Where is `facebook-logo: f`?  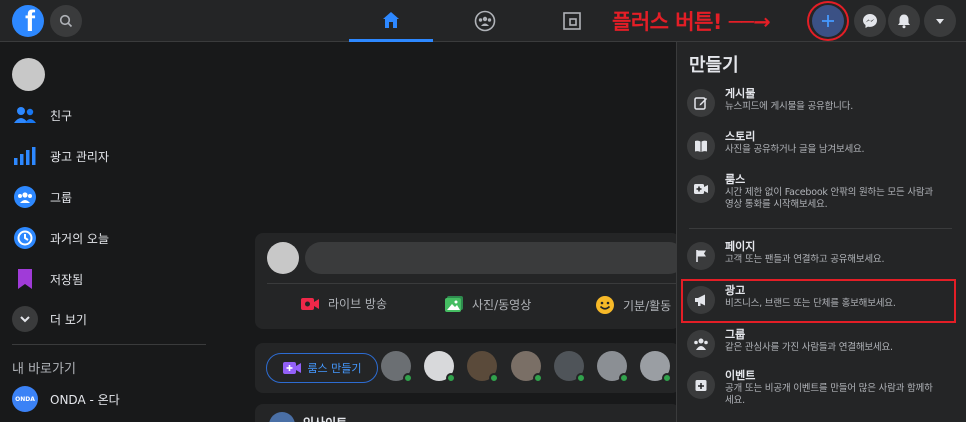
facebook-logo: f is located at coordinates (28, 21).